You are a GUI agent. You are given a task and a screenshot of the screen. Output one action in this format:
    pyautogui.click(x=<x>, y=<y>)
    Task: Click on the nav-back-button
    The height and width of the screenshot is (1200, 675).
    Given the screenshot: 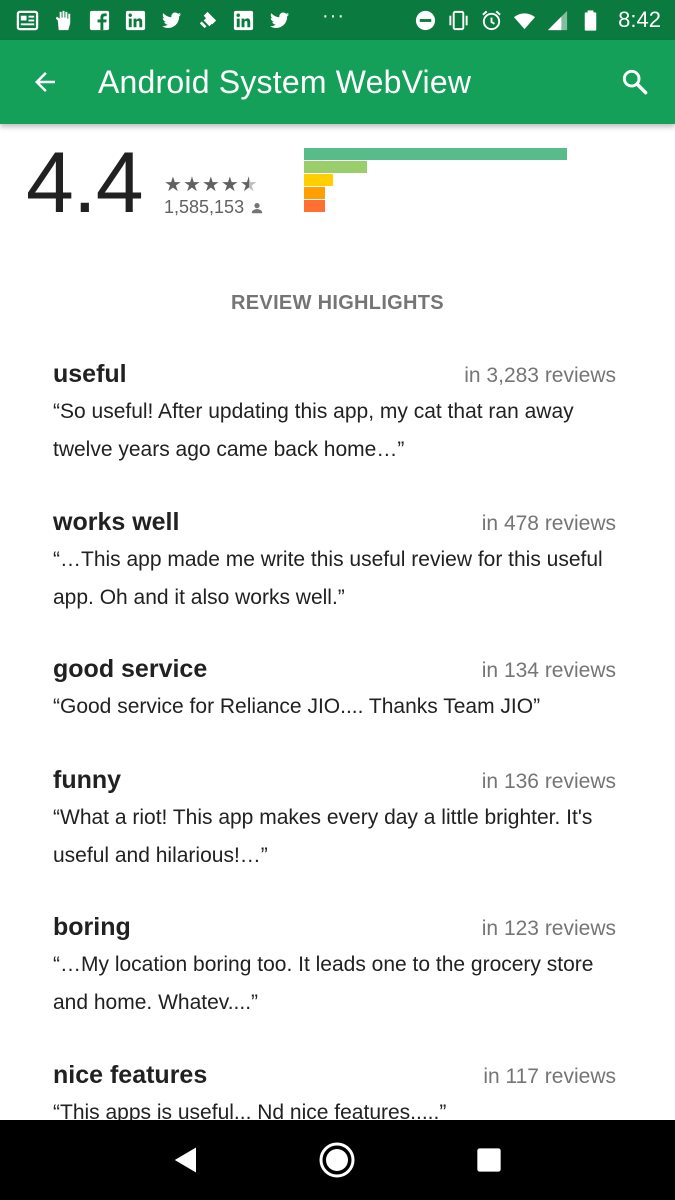 What is the action you would take?
    pyautogui.click(x=186, y=1160)
    